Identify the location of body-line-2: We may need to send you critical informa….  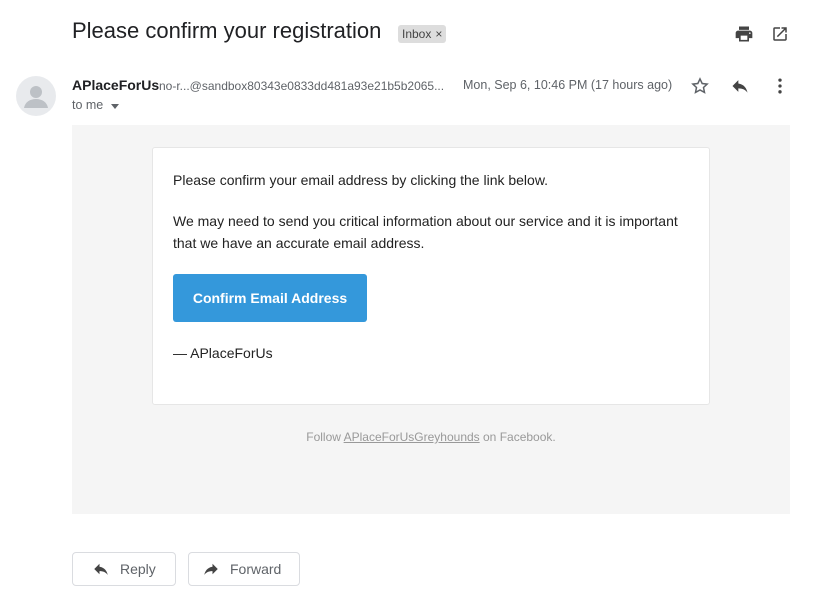
(425, 232).